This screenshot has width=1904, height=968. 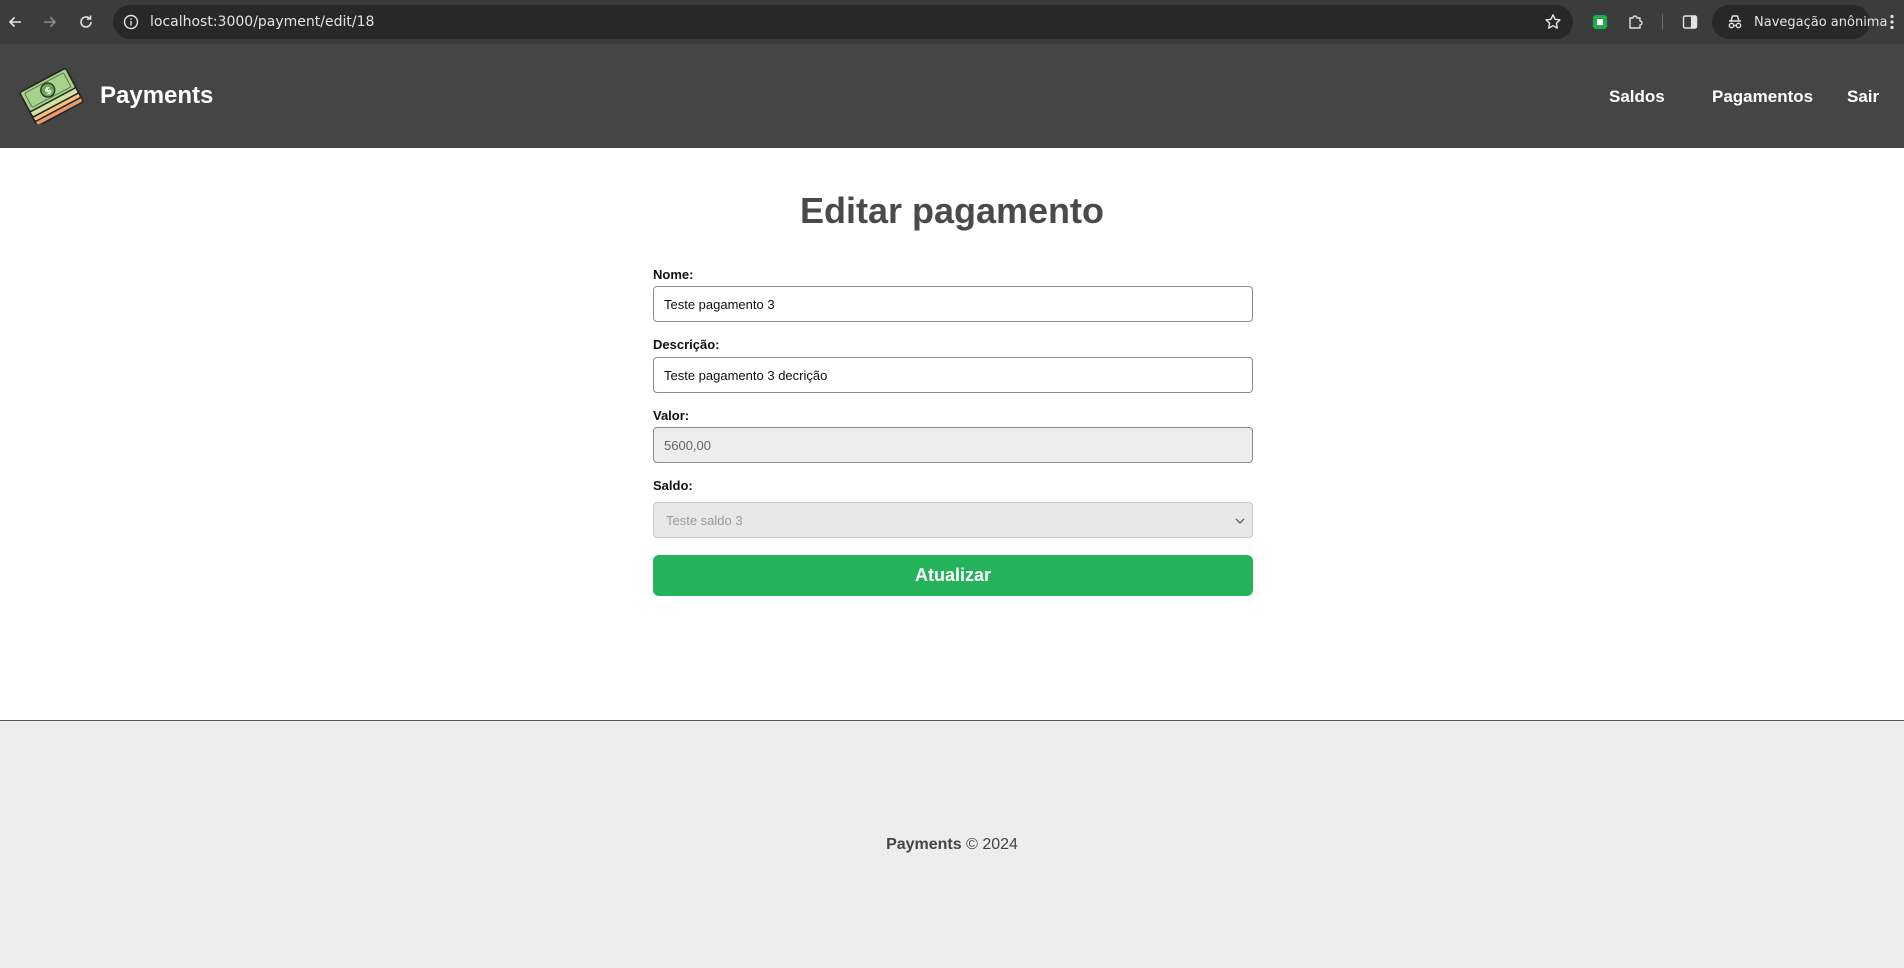 What do you see at coordinates (15, 22) in the screenshot?
I see `back-arrow-icon` at bounding box center [15, 22].